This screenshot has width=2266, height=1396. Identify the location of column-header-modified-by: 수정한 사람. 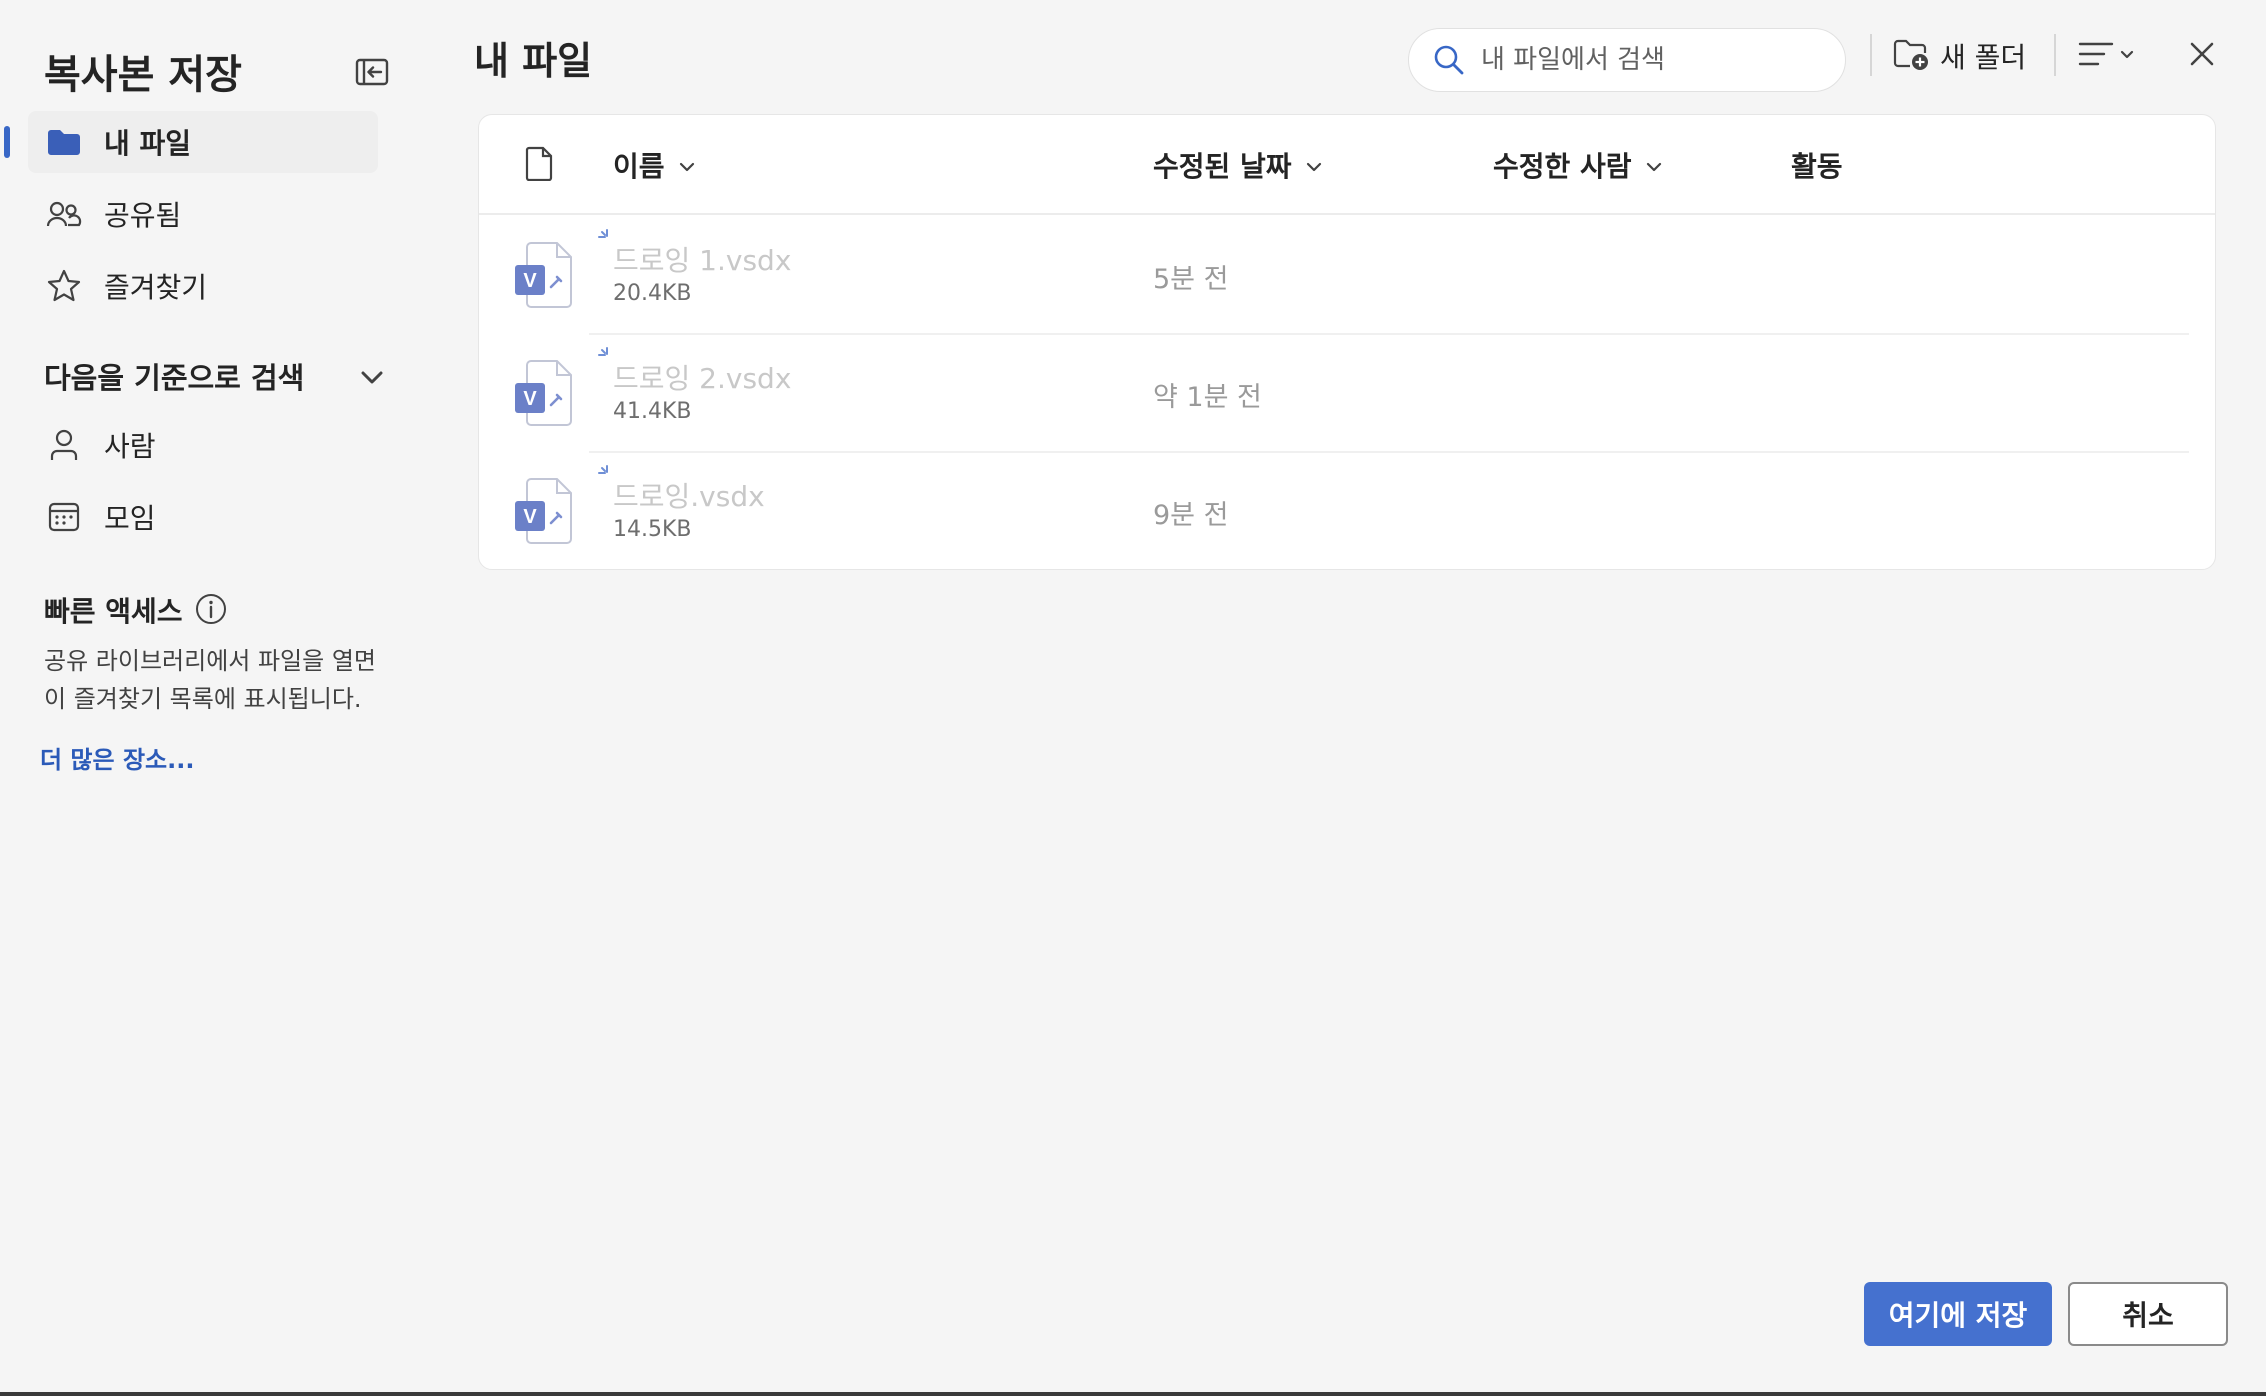
(1579, 165).